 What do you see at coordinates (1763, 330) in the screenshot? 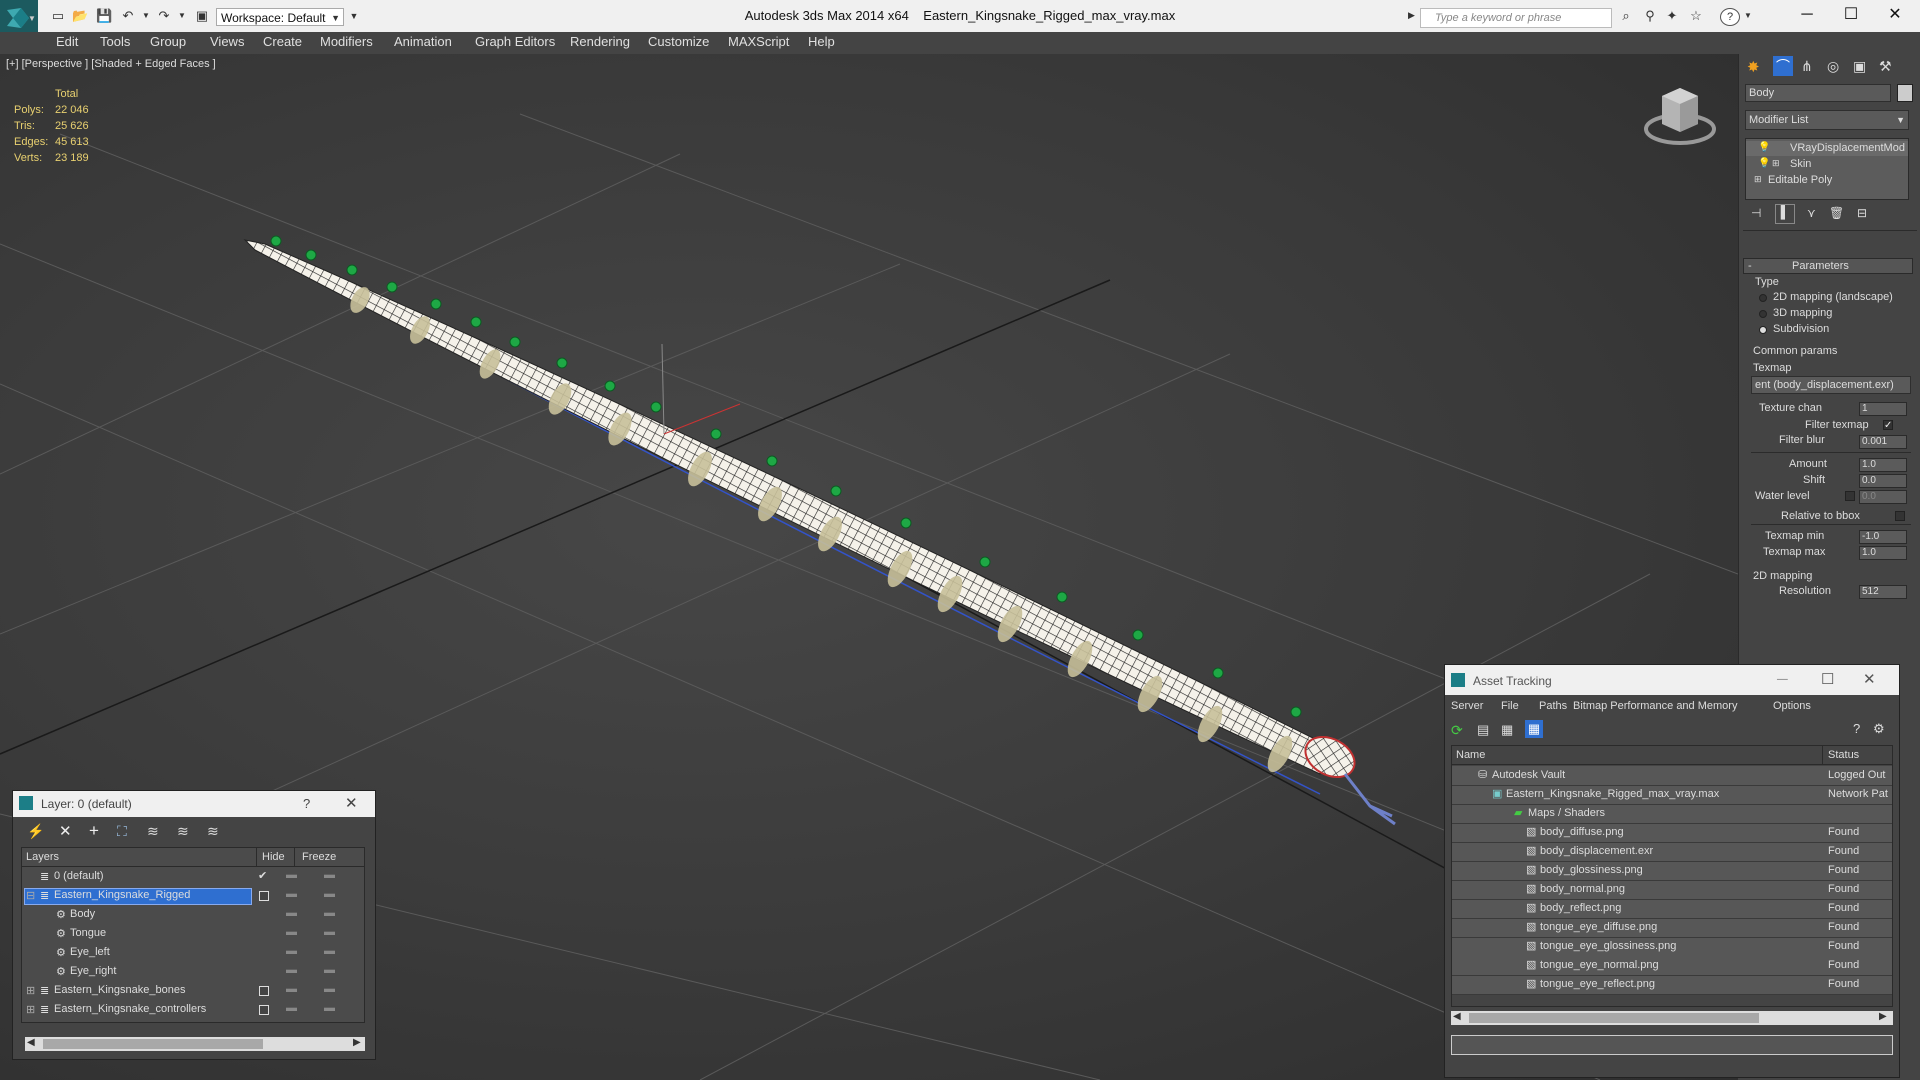
I see `type-radio-subdivision` at bounding box center [1763, 330].